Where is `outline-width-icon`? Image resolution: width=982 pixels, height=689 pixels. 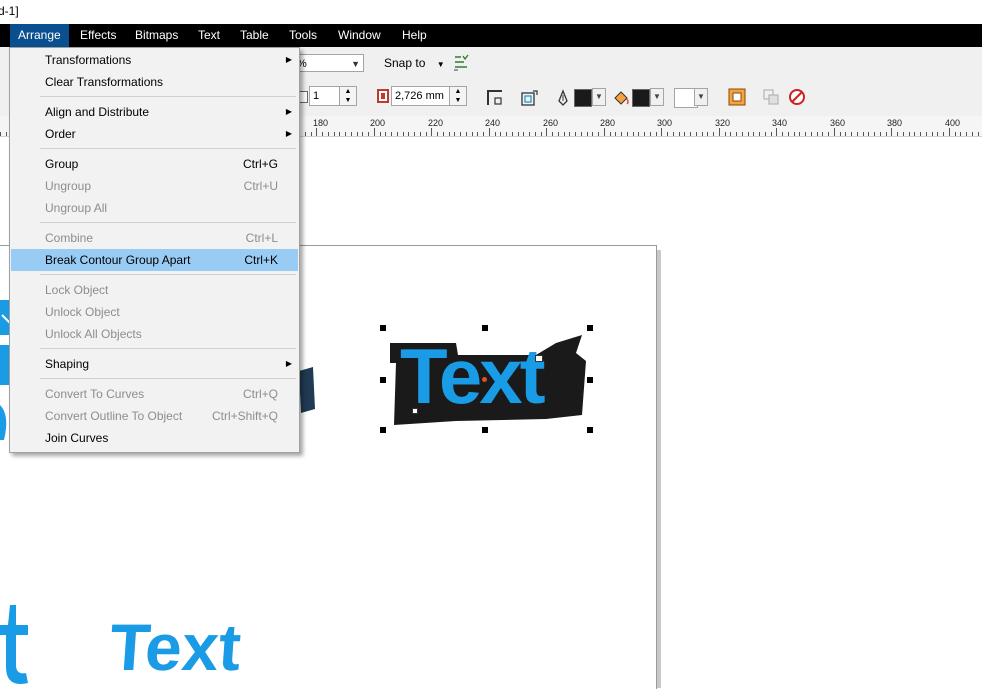 outline-width-icon is located at coordinates (383, 96).